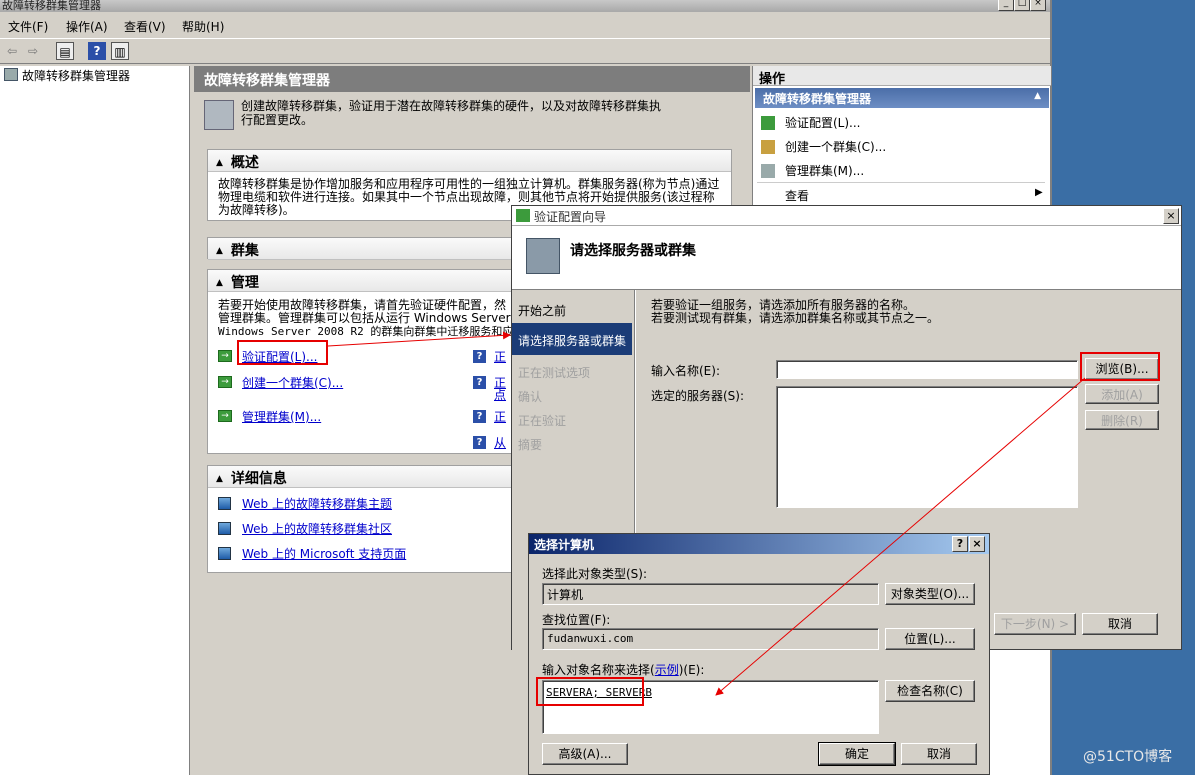 The width and height of the screenshot is (1195, 775). Describe the element at coordinates (1128, 757) in the screenshot. I see `watermark: @51CTO博客` at that location.